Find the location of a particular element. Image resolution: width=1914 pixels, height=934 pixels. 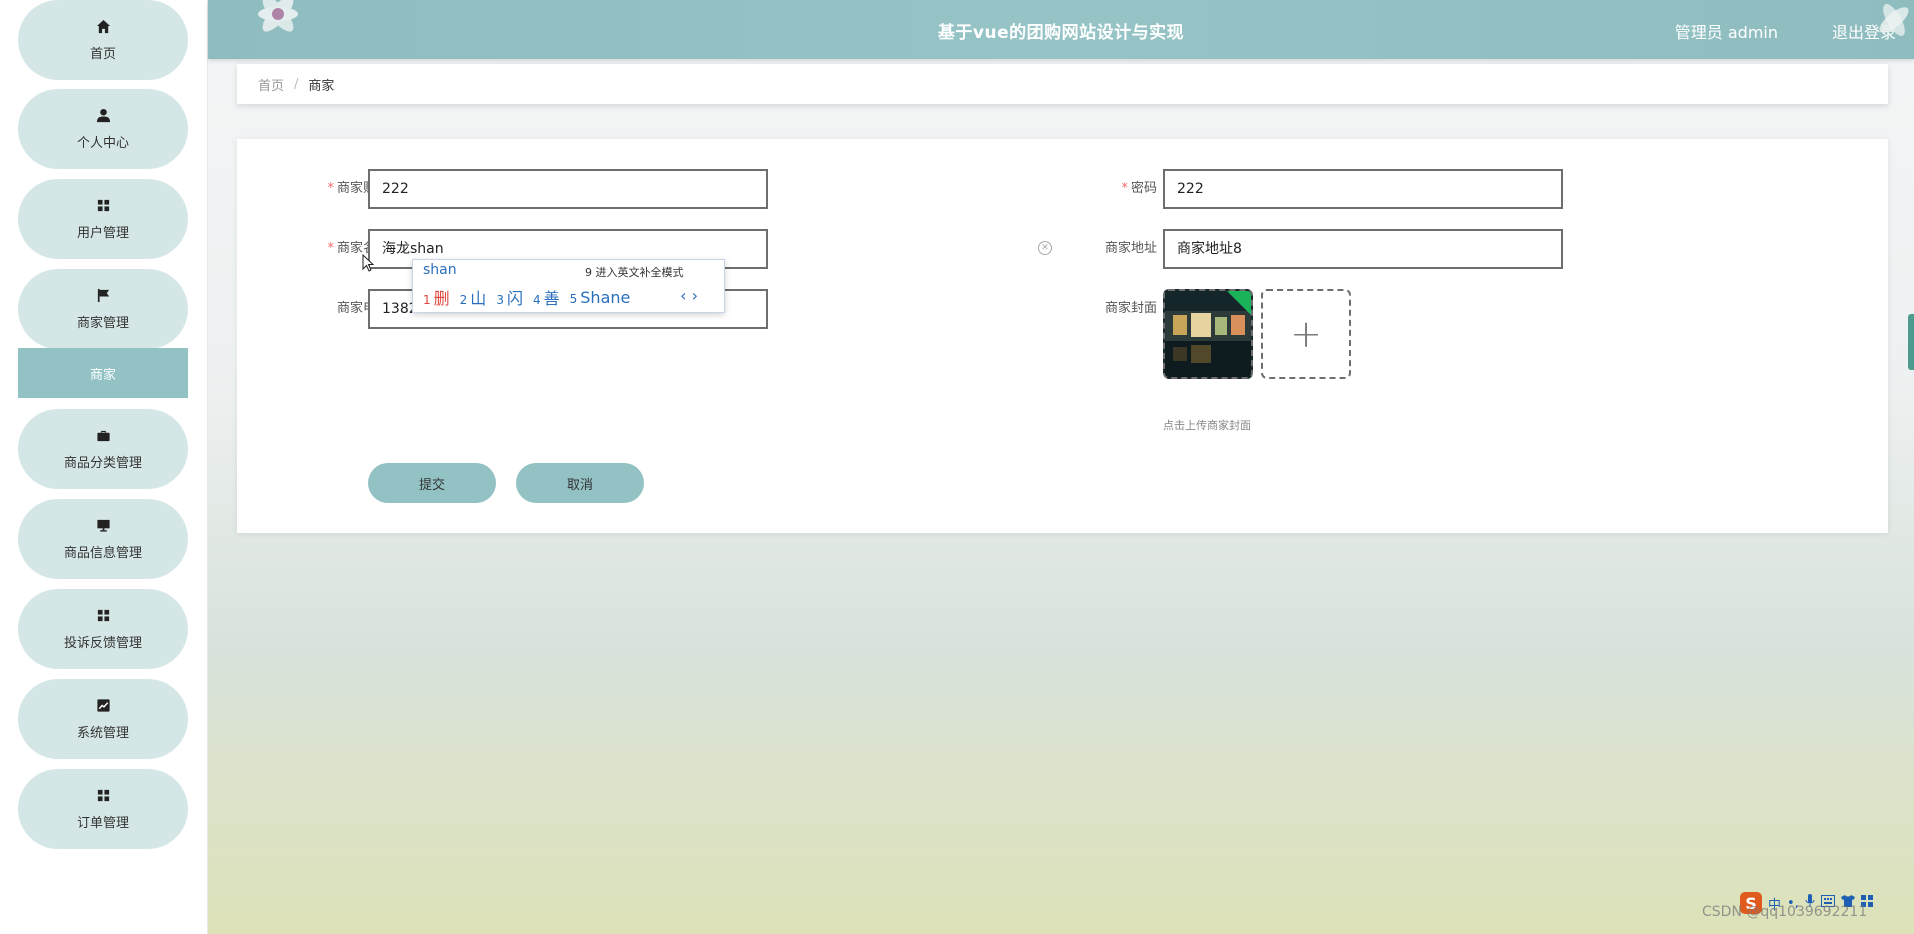

sidebar-item-home: 首页 is located at coordinates (103, 40).